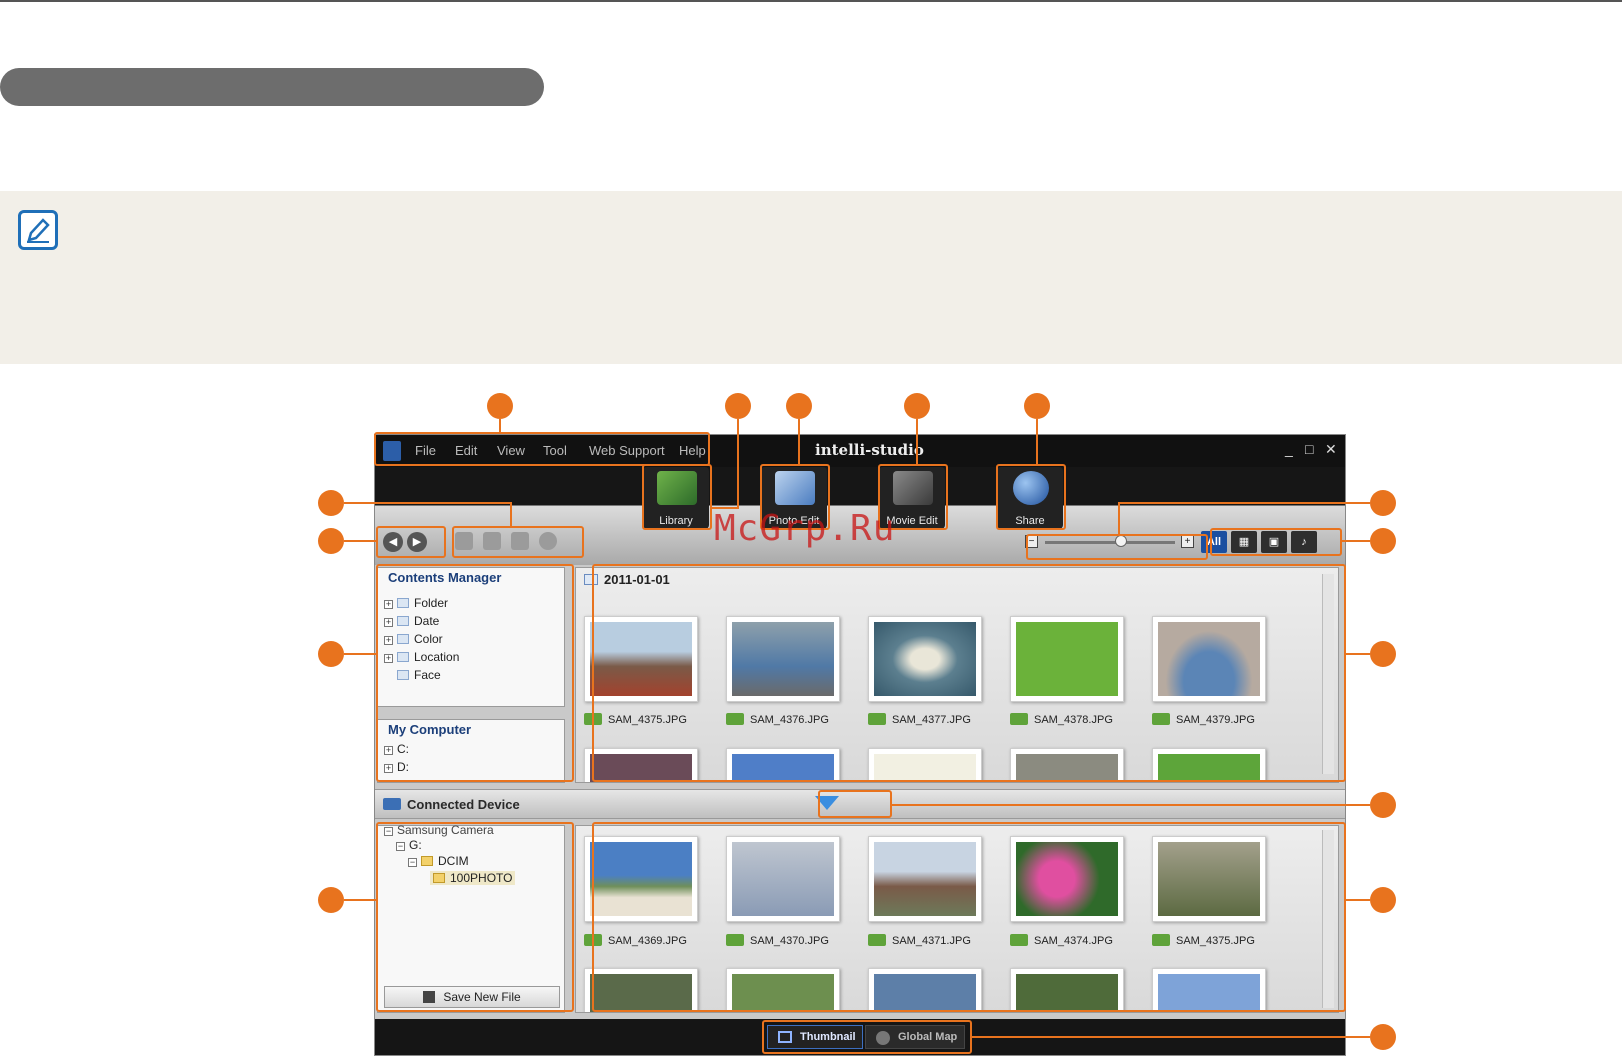 The width and height of the screenshot is (1622, 1057). Describe the element at coordinates (411, 542) in the screenshot. I see `callout-box-navigation` at that location.